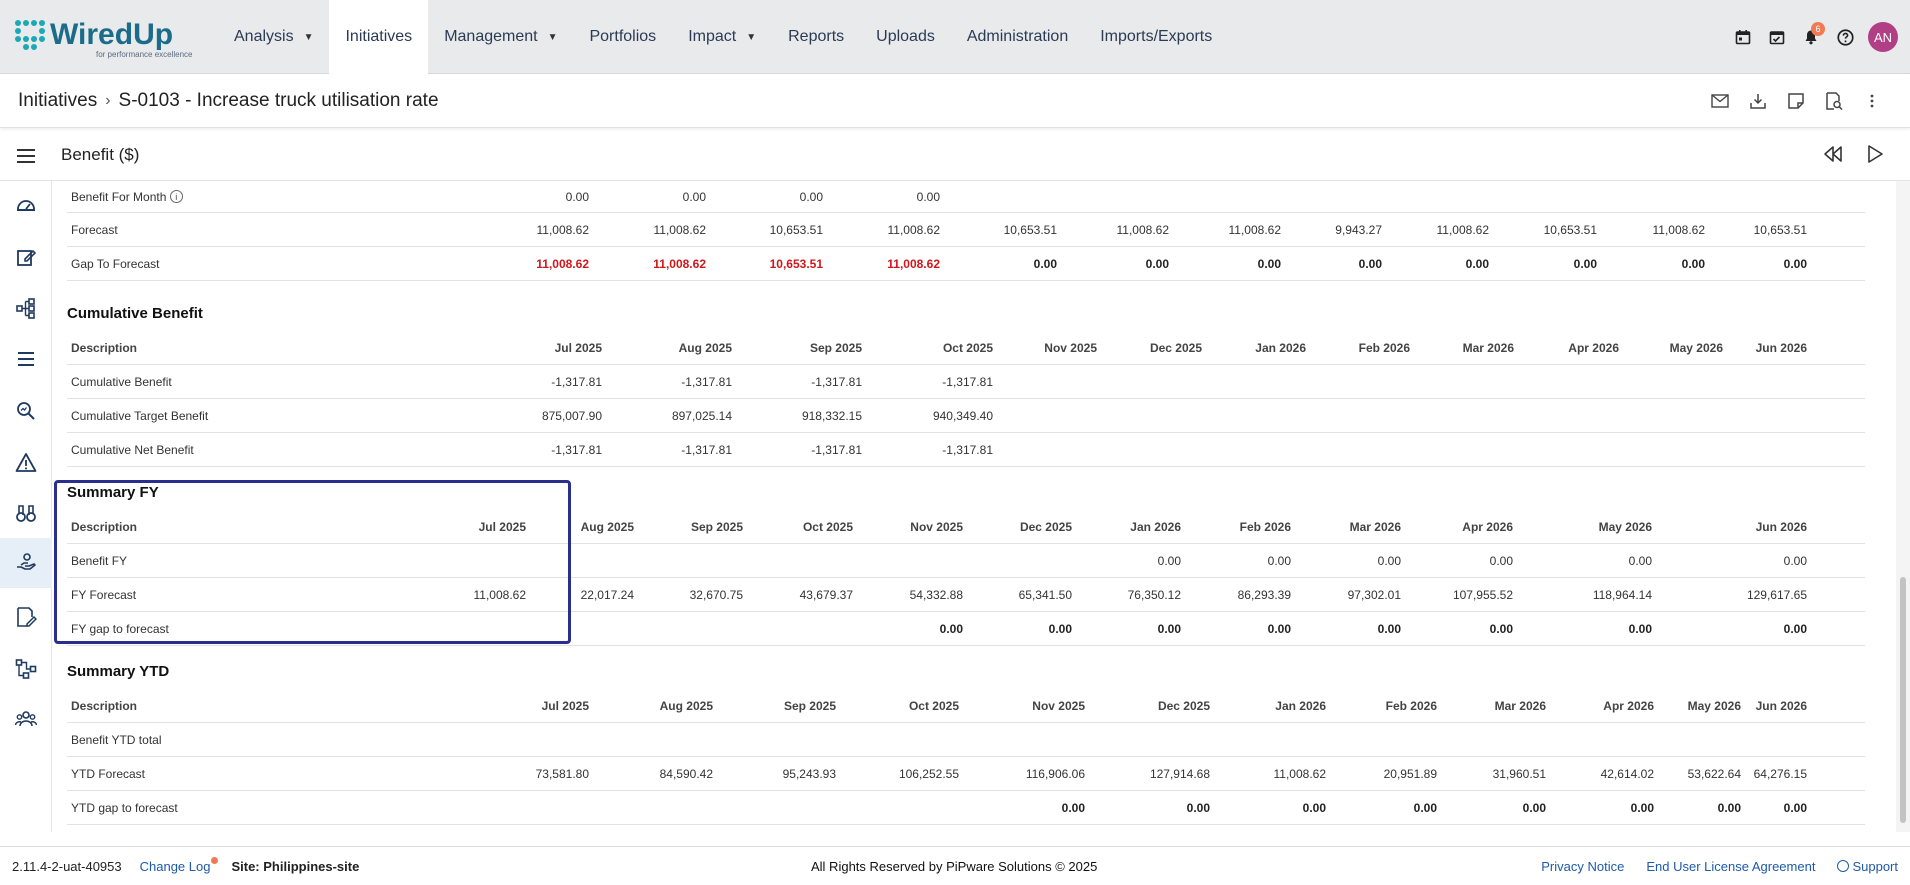 This screenshot has width=1910, height=885. What do you see at coordinates (962, 416) in the screenshot?
I see `cell: 940,349.40` at bounding box center [962, 416].